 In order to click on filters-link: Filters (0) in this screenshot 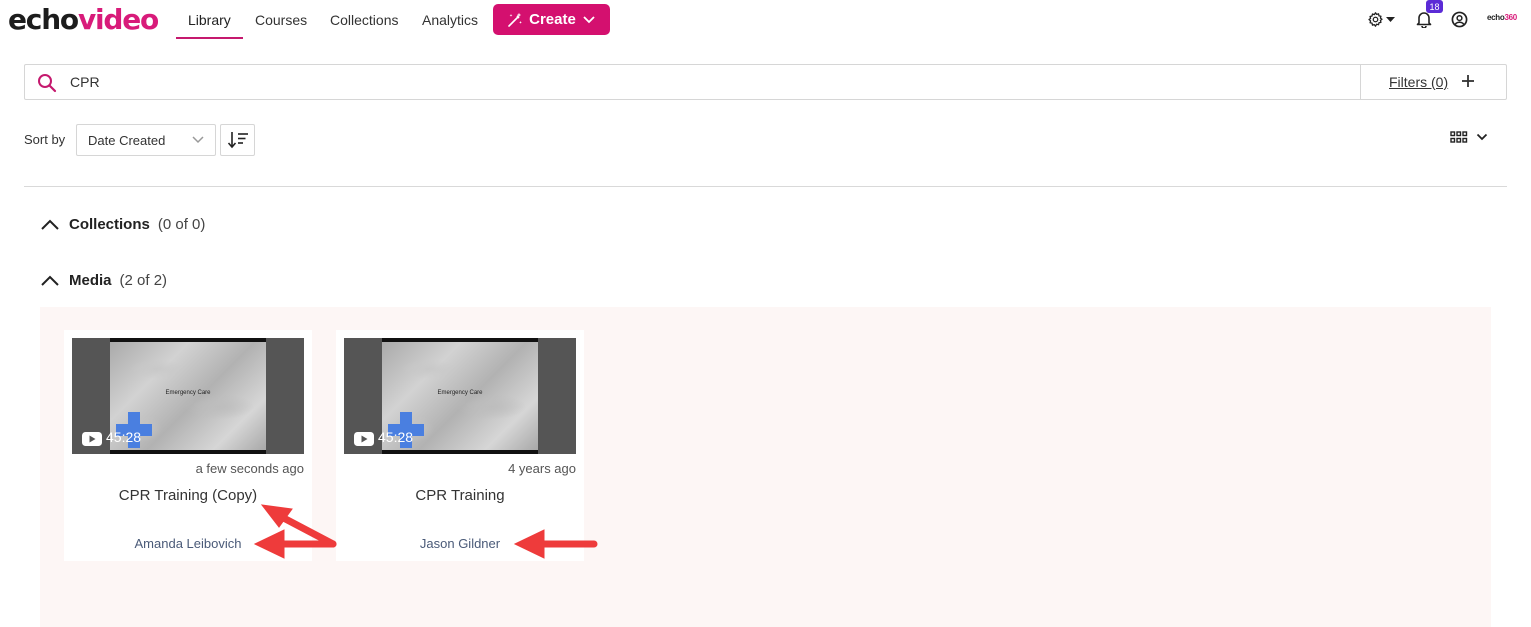, I will do `click(1418, 82)`.